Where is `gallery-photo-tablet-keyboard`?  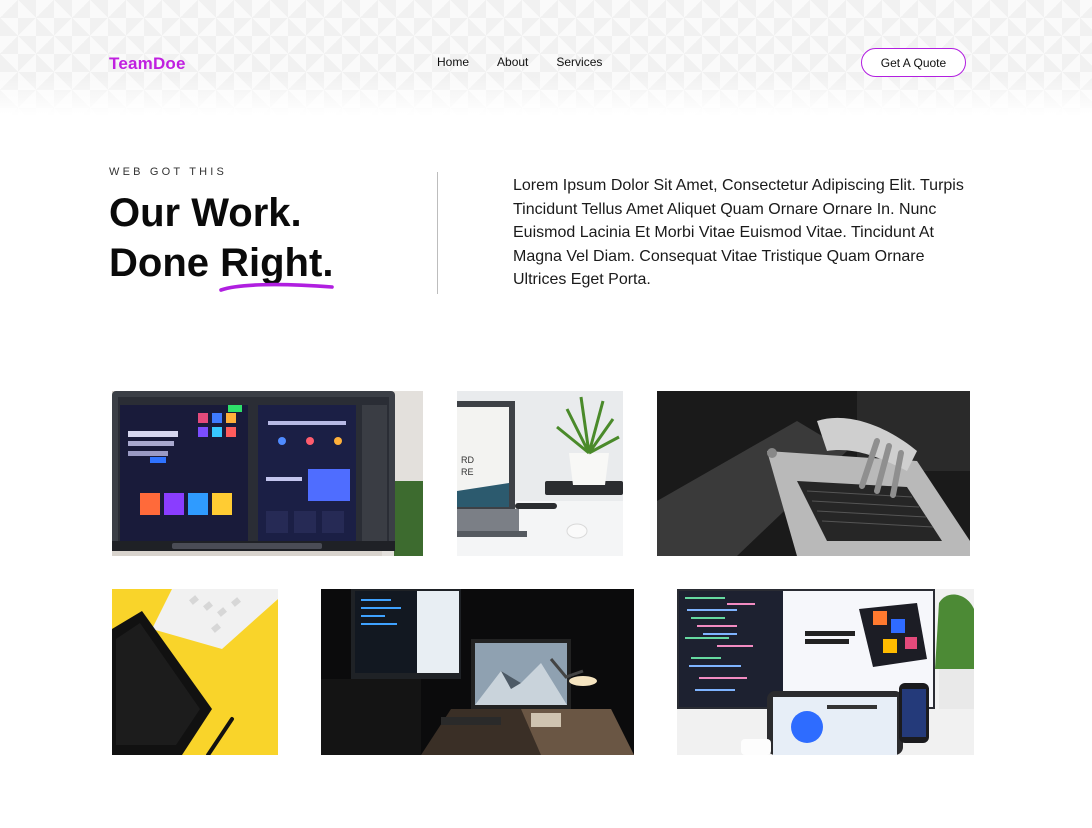
gallery-photo-tablet-keyboard is located at coordinates (195, 672).